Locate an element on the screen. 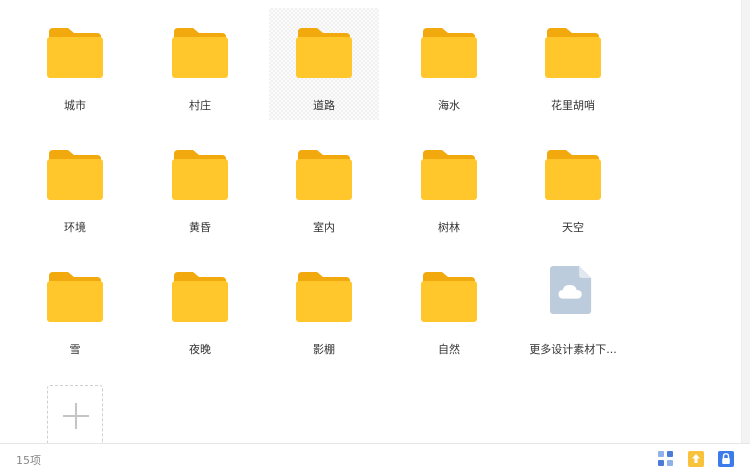  item-label: 环境 is located at coordinates (75, 227).